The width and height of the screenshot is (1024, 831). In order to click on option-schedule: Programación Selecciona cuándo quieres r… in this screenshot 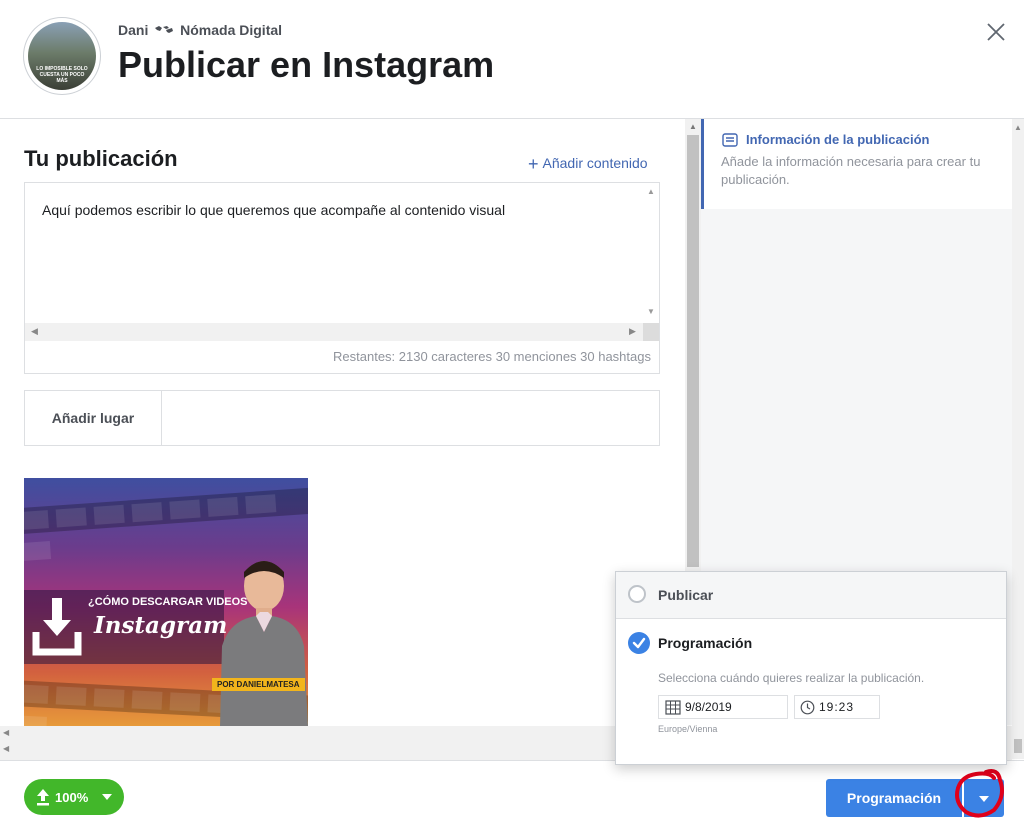, I will do `click(811, 691)`.